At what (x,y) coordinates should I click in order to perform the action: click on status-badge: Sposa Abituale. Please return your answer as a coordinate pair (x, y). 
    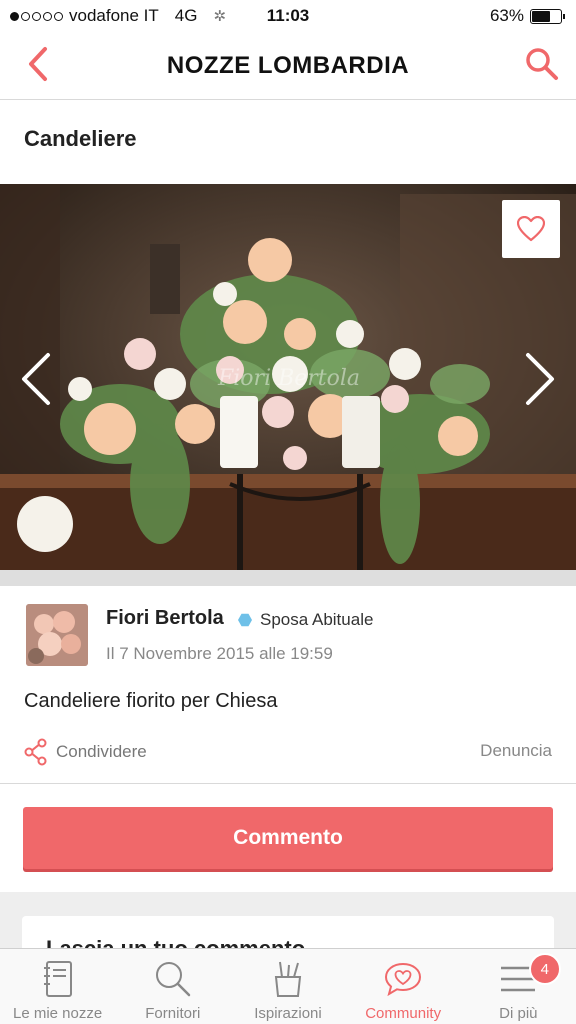
    Looking at the image, I should click on (305, 620).